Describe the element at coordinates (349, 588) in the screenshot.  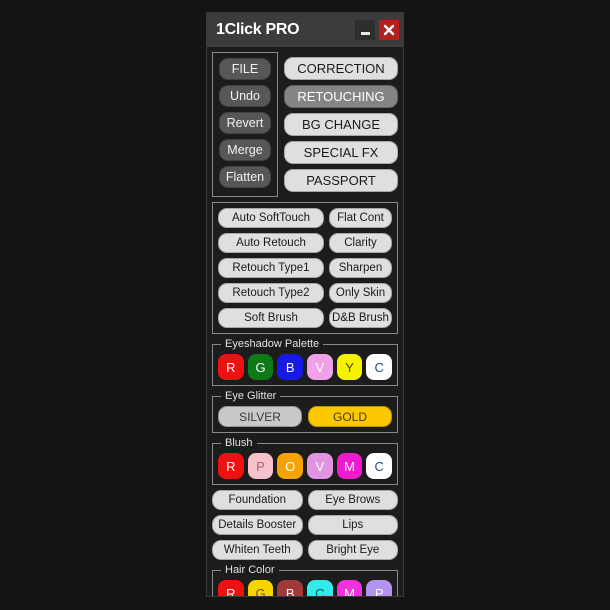
I see `hair-color-swatch-m: M` at that location.